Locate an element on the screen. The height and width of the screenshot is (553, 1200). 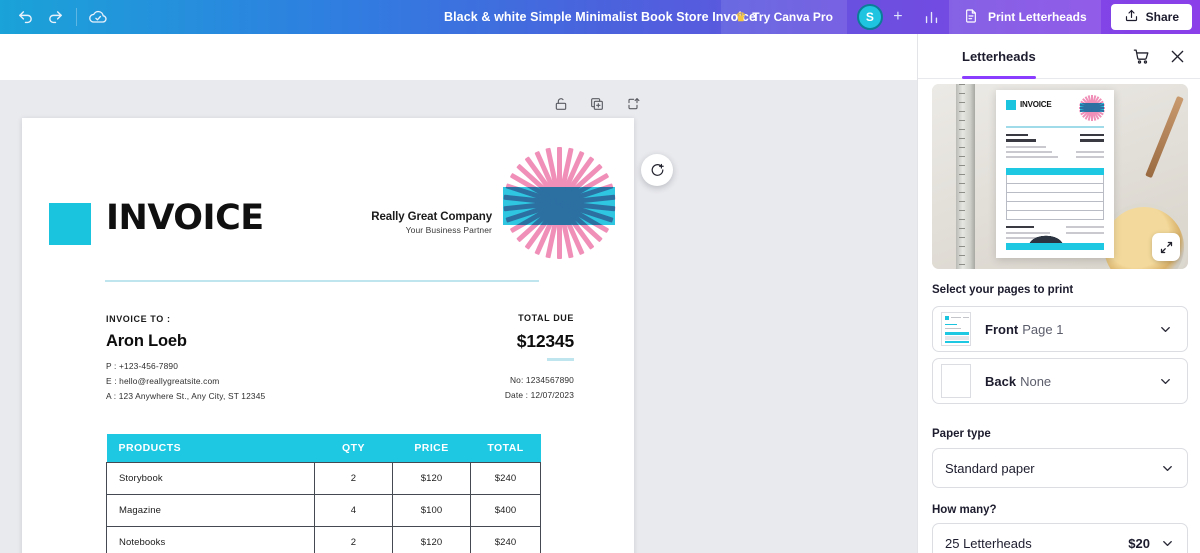
paper-type-value: Standard paper is located at coordinates (990, 468).